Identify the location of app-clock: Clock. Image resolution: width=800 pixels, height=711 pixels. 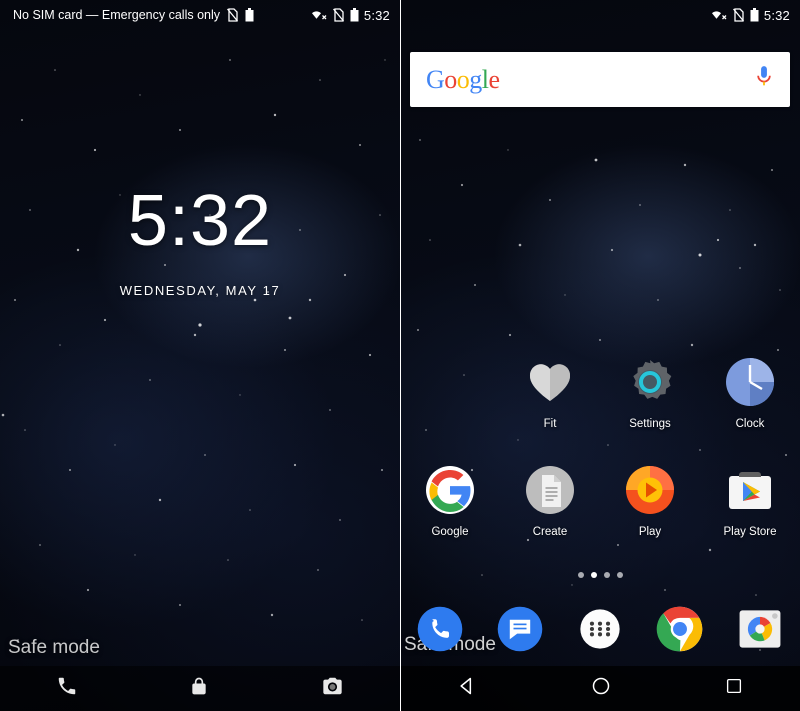
(750, 409).